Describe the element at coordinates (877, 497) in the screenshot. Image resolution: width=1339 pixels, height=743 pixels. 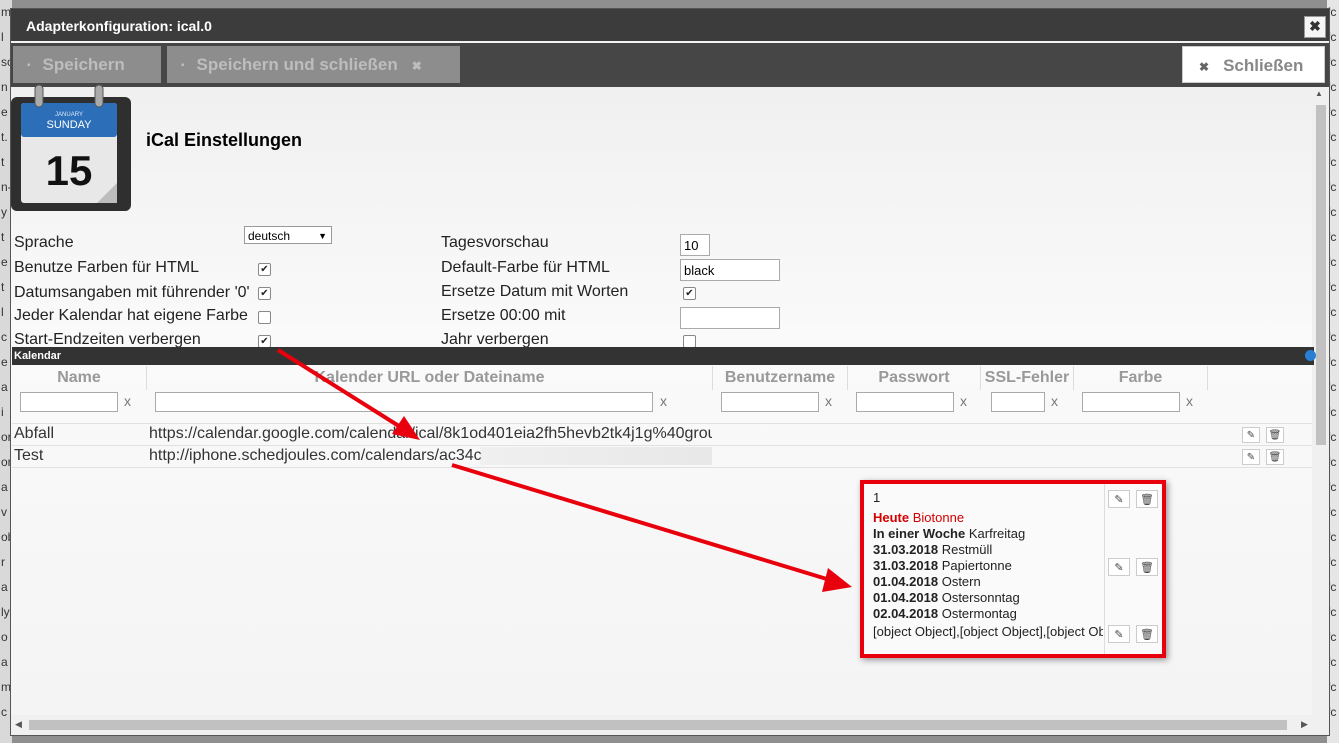
I see `popup-number: 1` at that location.